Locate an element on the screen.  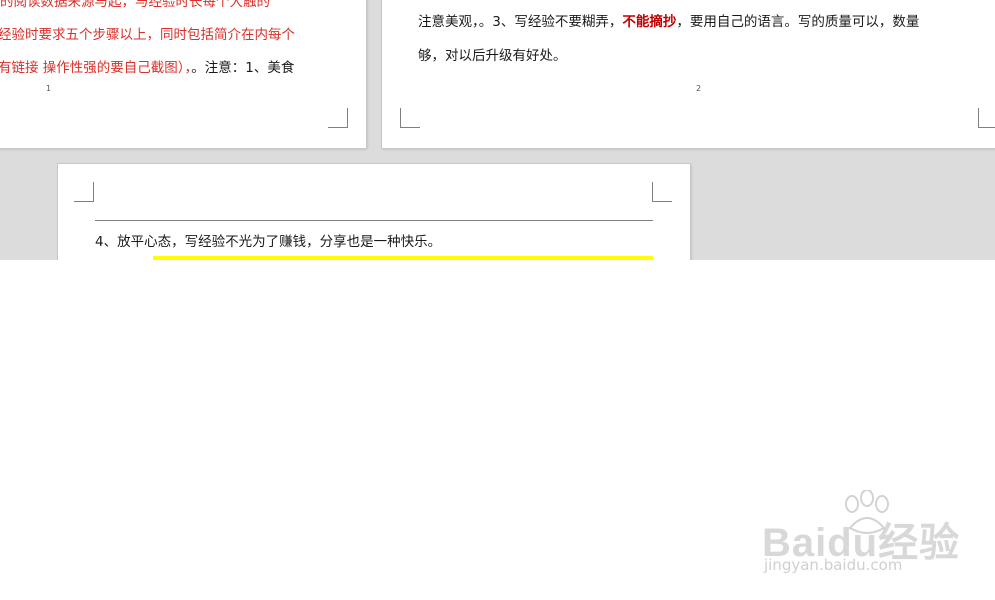
page1-line-3-tail: 。注意：1、美食 is located at coordinates (243, 68).